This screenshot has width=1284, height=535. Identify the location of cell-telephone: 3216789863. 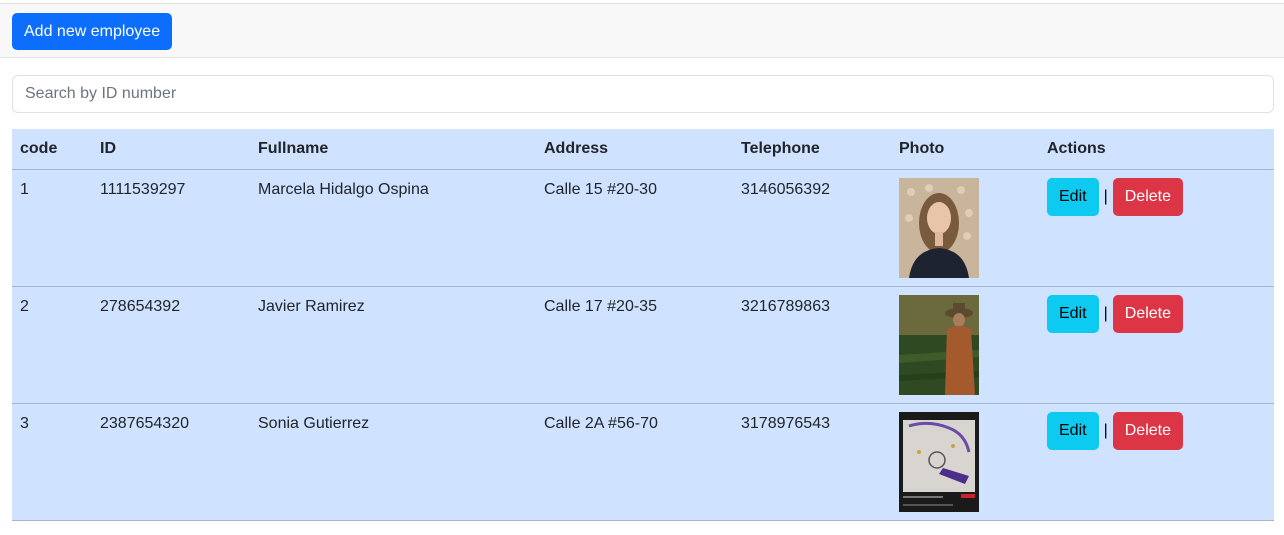
(812, 345).